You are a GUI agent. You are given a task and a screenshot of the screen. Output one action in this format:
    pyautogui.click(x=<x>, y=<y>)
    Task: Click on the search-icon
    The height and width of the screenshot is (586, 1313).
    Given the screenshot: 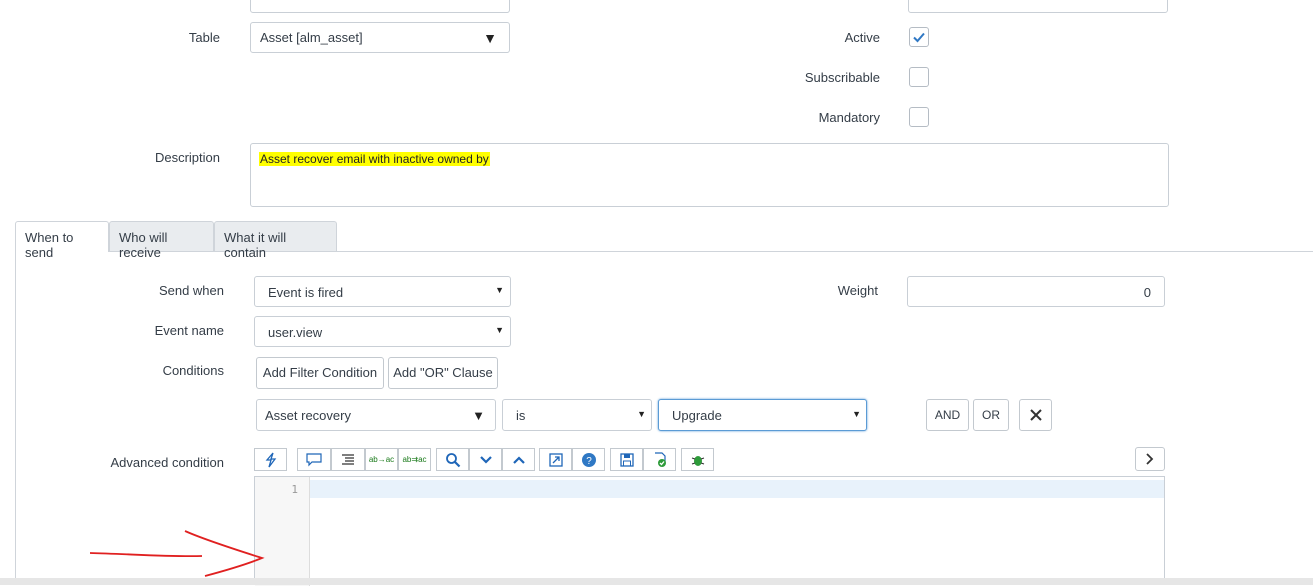 What is the action you would take?
    pyautogui.click(x=452, y=460)
    